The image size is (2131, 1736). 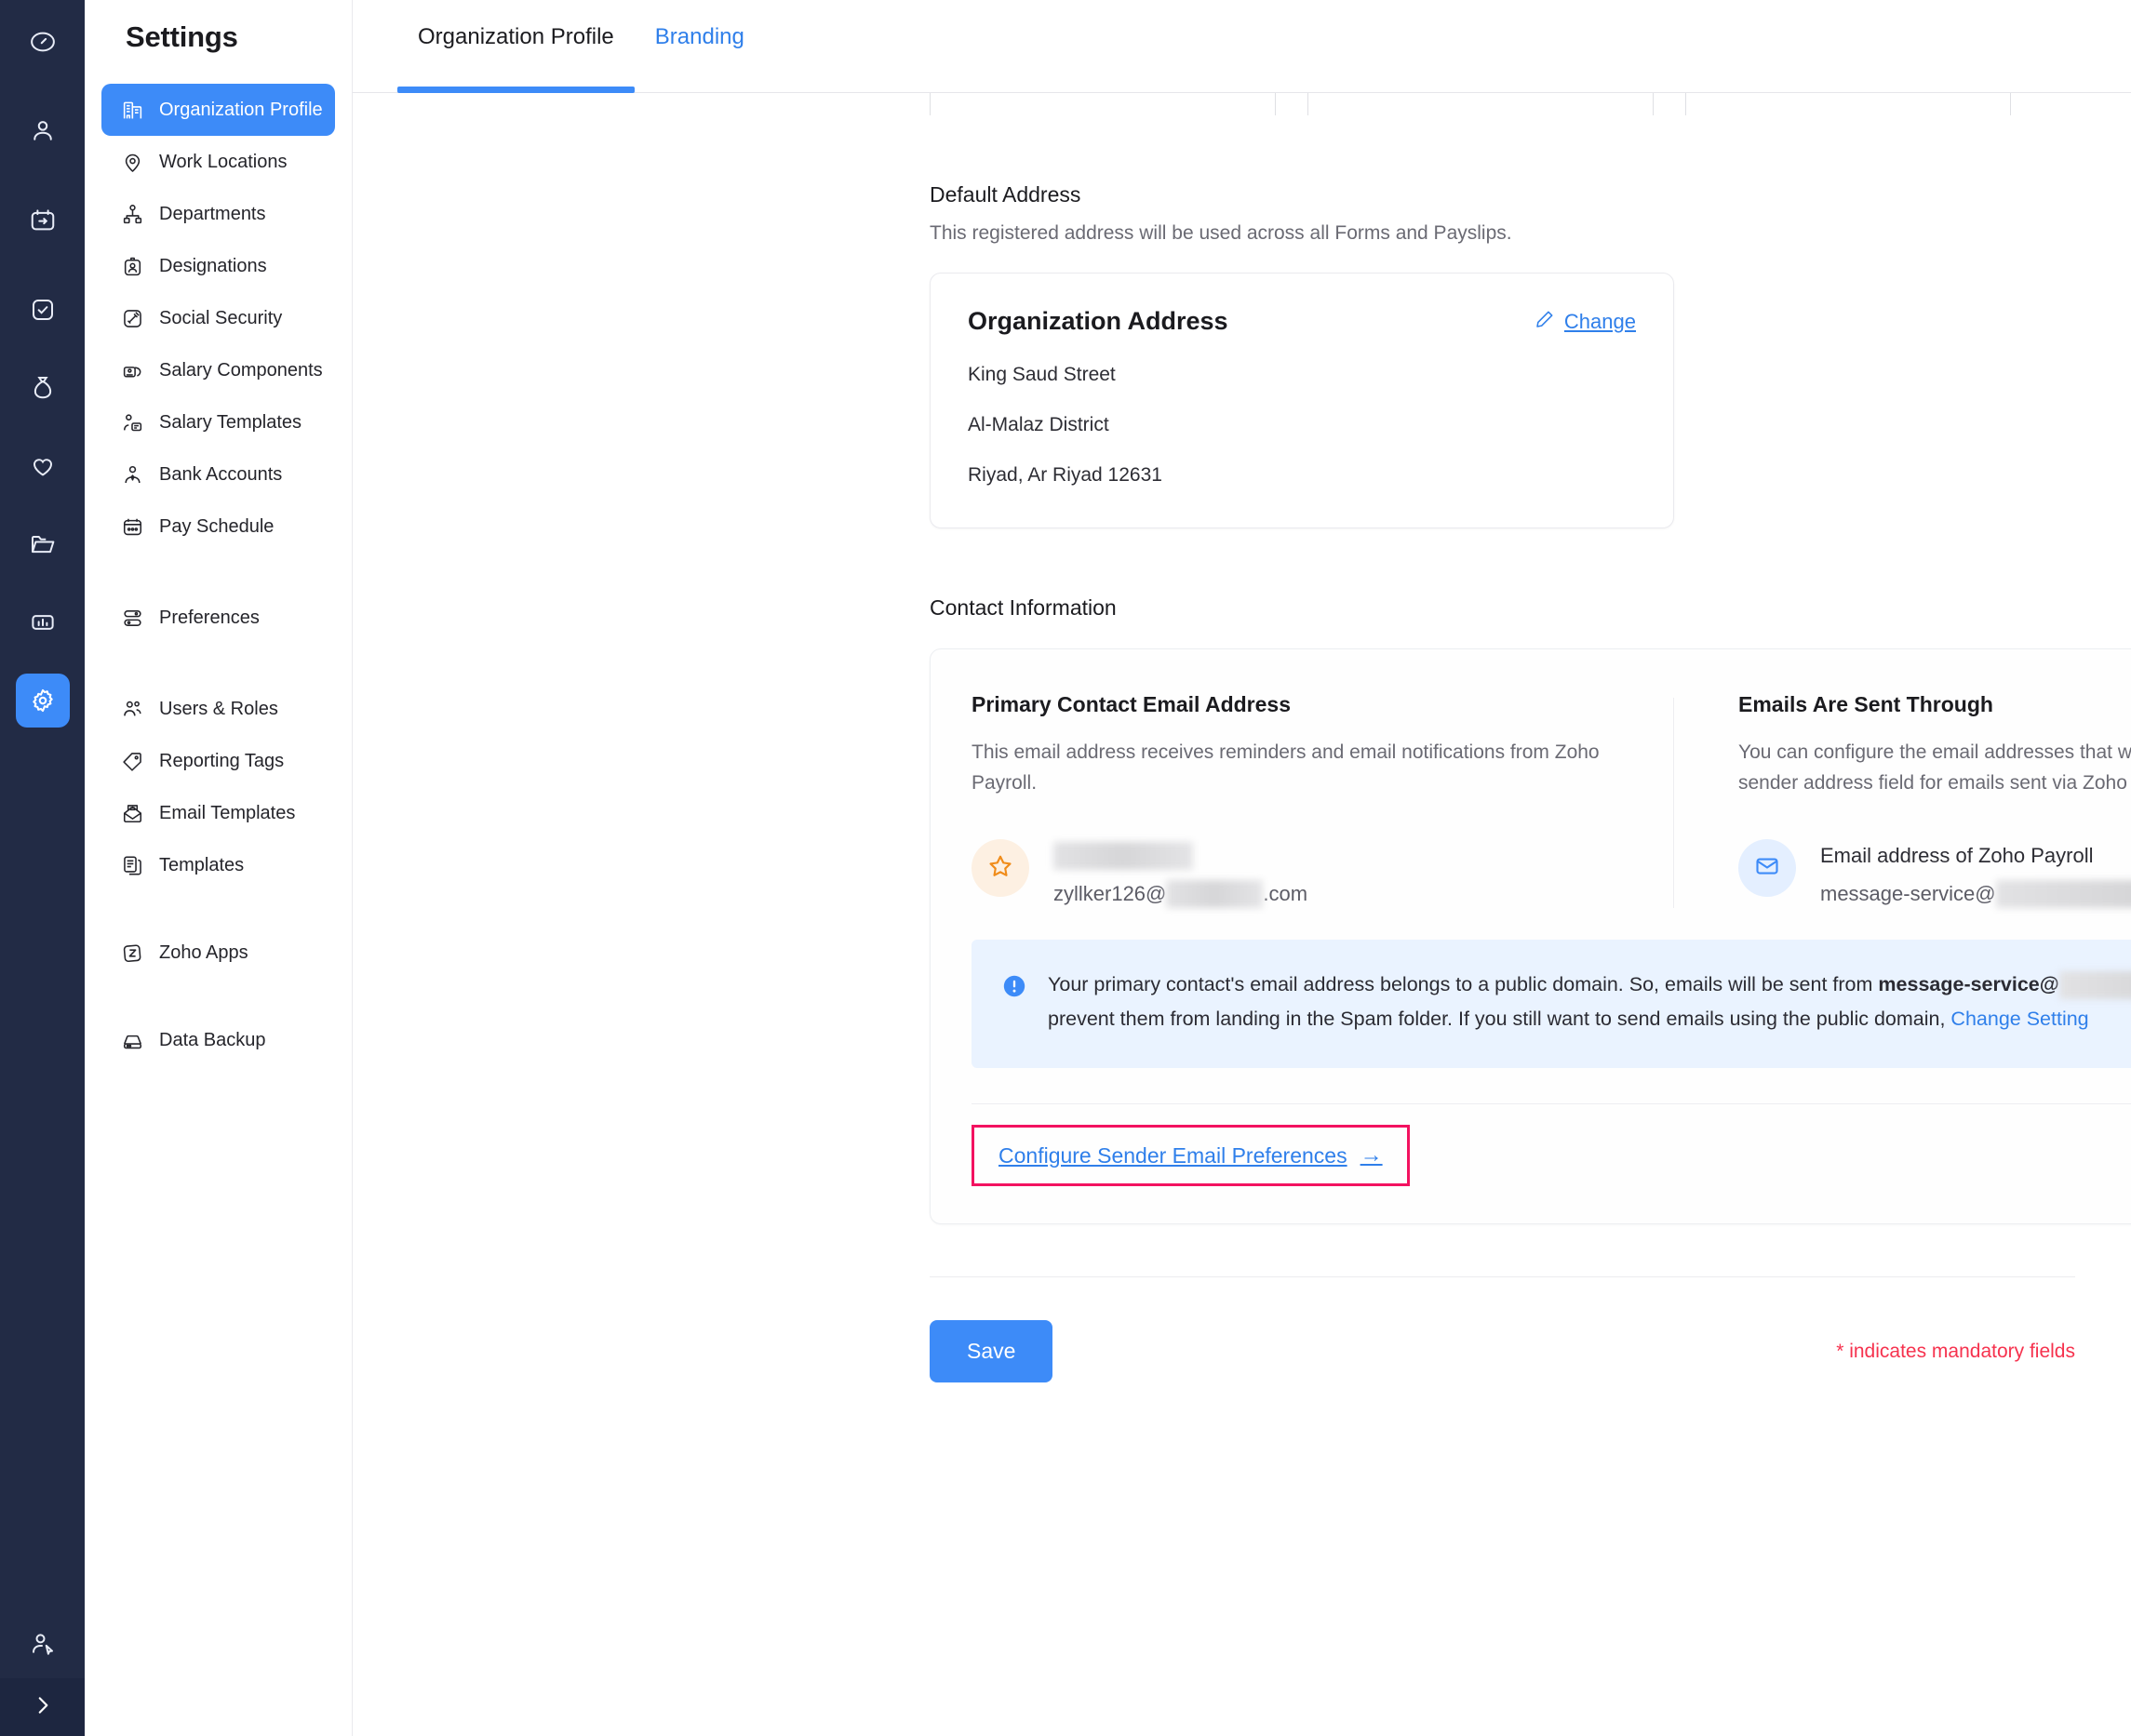 I want to click on sidebar-item-bank-accounts: Bank Accounts, so click(x=218, y=475).